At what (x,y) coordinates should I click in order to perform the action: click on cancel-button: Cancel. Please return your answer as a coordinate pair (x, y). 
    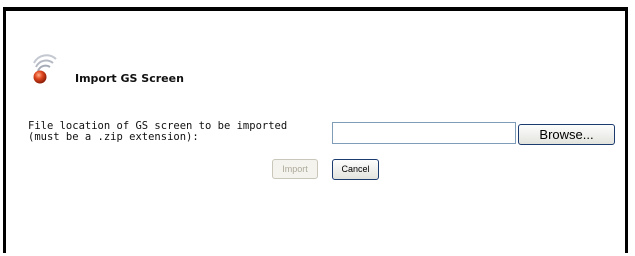
    Looking at the image, I should click on (355, 169).